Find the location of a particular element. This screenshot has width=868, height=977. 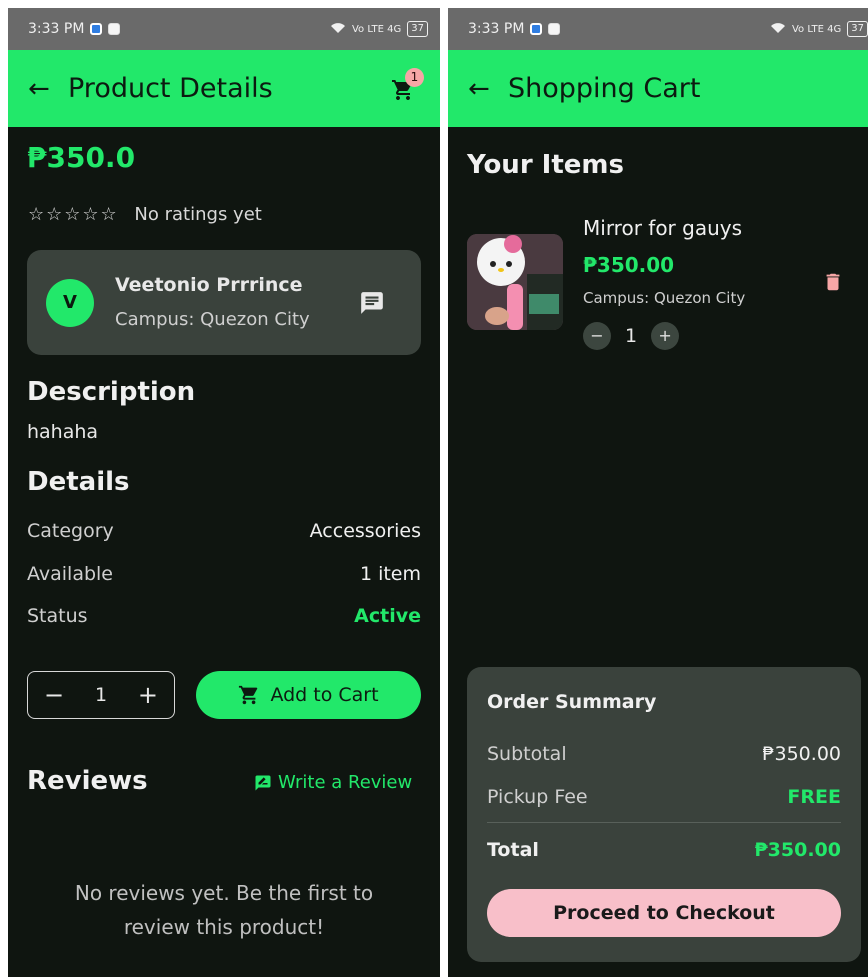

empty-reviews-line1: No reviews yet. Be the first to is located at coordinates (224, 893).